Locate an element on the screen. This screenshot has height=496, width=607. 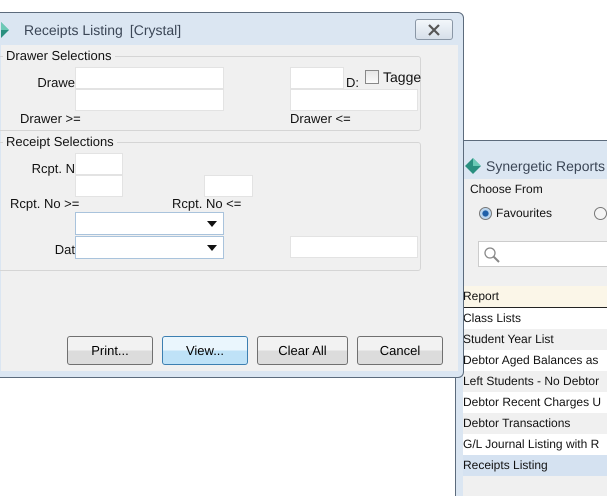
tagged-checkbox: Tagge is located at coordinates (393, 77).